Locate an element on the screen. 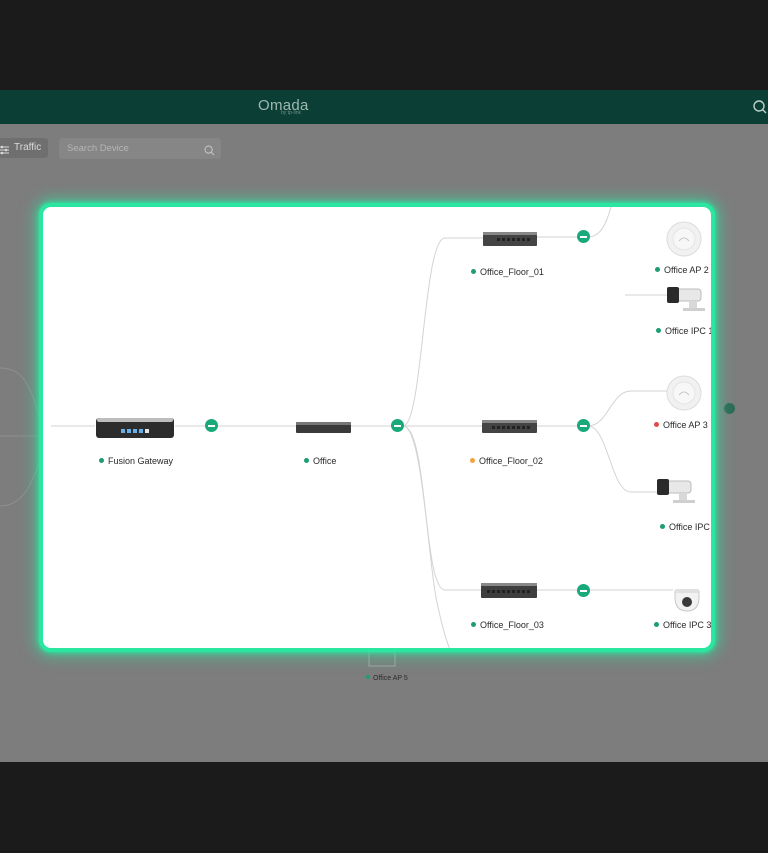 This screenshot has width=768, height=853. status-dot-warning is located at coordinates (472, 460).